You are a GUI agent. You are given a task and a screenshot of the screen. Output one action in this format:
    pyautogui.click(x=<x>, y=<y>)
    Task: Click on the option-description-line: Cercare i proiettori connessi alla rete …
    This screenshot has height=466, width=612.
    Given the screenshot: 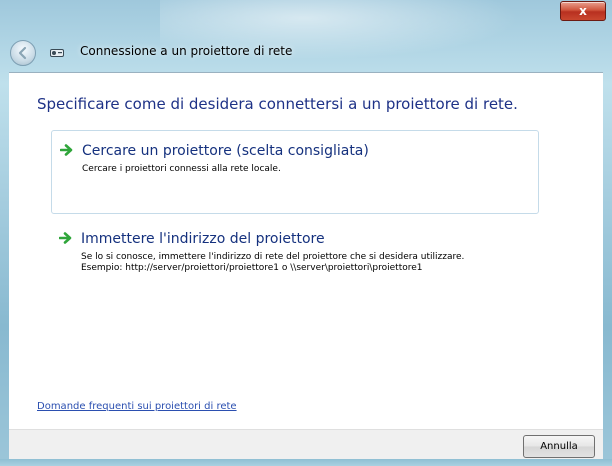 What is the action you would take?
    pyautogui.click(x=181, y=169)
    